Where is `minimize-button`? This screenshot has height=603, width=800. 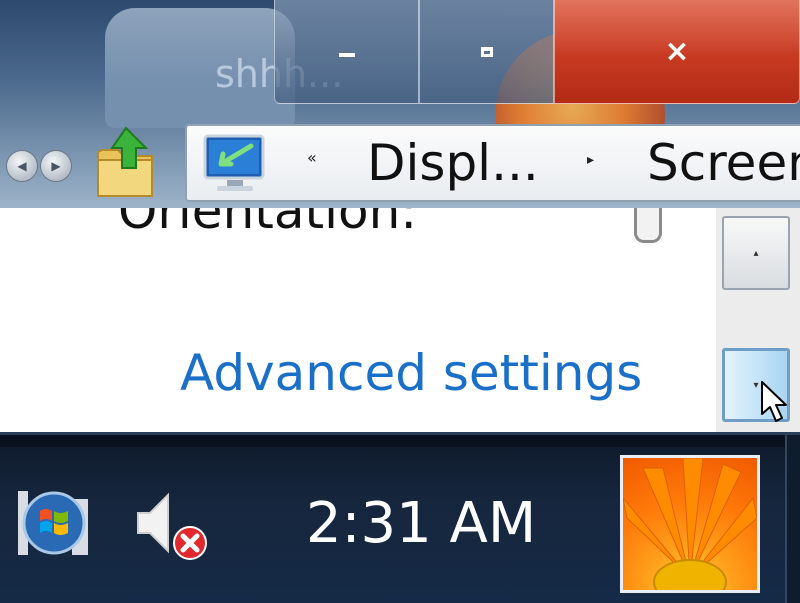
minimize-button is located at coordinates (346, 52).